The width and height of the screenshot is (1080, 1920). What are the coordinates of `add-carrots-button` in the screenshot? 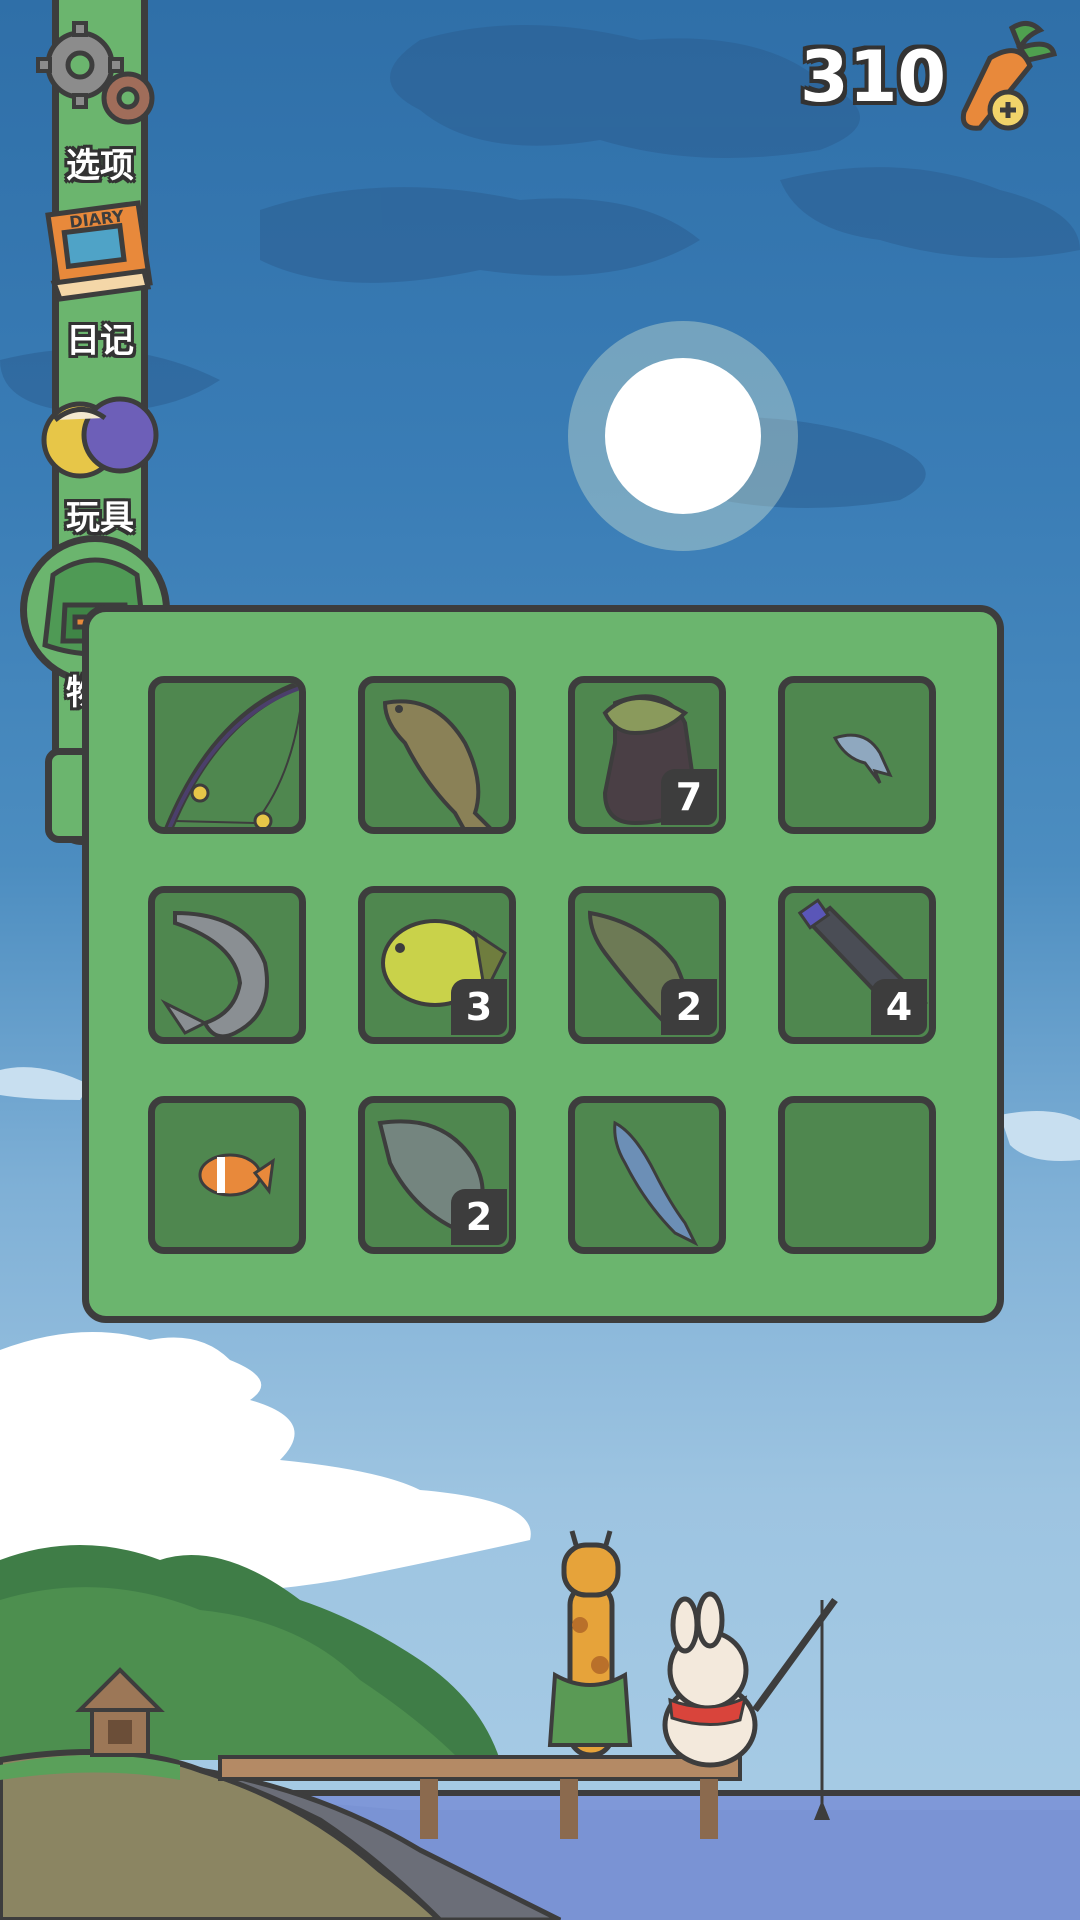 It's located at (1005, 78).